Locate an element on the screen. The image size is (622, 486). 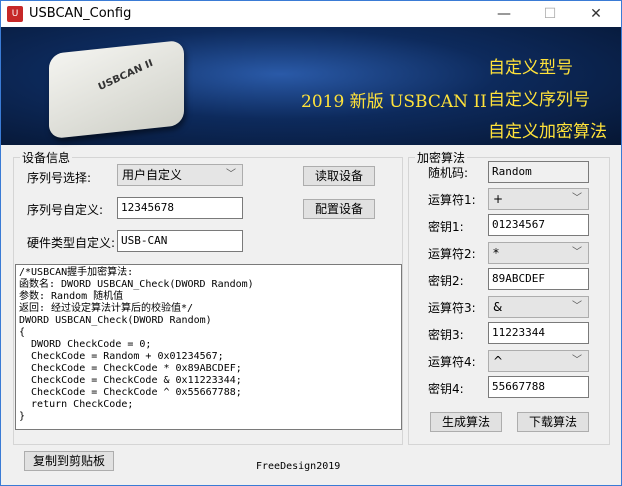
hw-type-input: USB-CAN is located at coordinates (180, 241).